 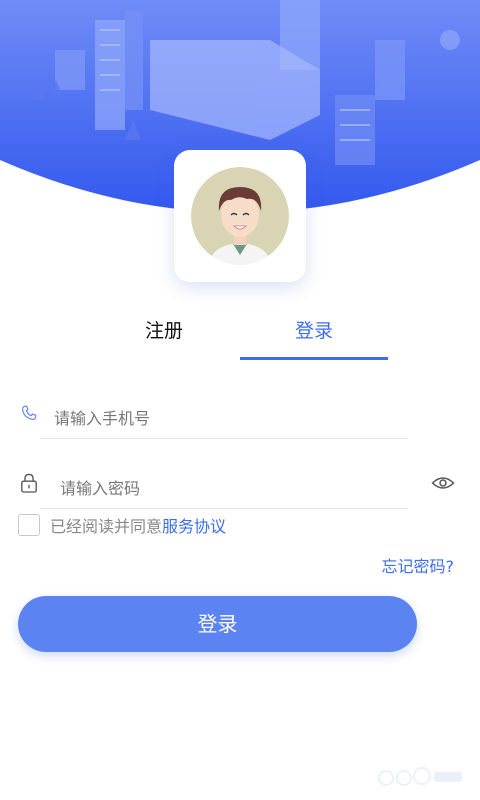 I want to click on avatar-illustration, so click(x=240, y=216).